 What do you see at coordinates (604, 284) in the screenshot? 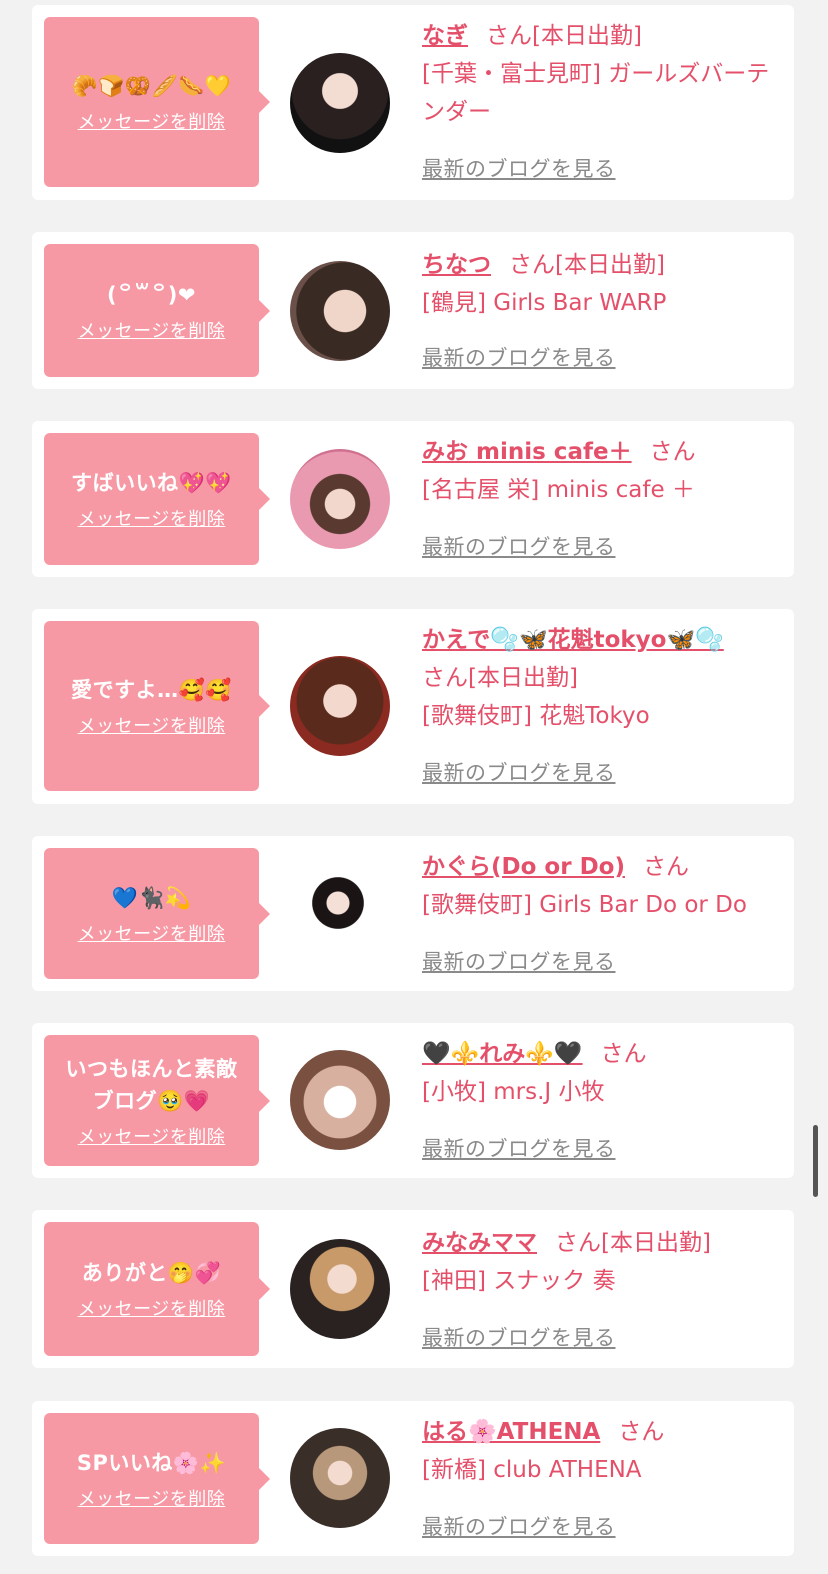
I see `profile-info: ちなつ さん[本日出勤] [鶴見] Girls Bar WARP` at bounding box center [604, 284].